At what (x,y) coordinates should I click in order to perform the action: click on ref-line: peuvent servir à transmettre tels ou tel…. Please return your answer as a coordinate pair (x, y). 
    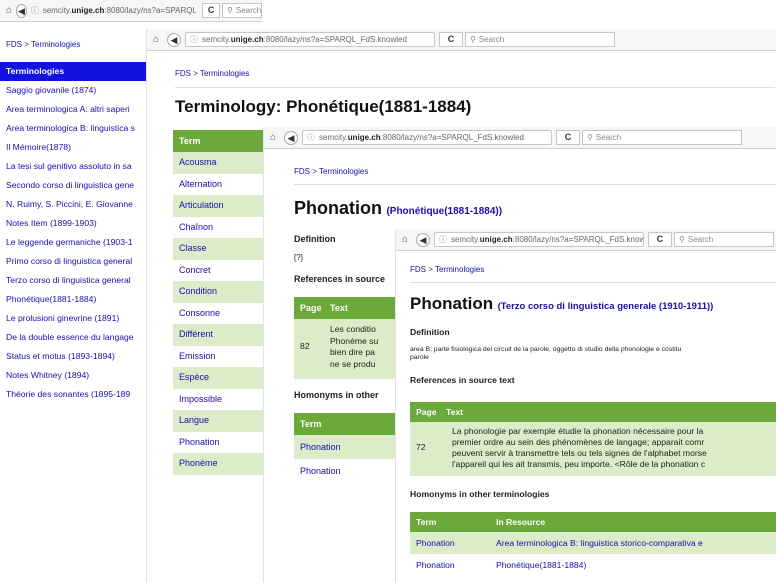
    Looking at the image, I should click on (579, 453).